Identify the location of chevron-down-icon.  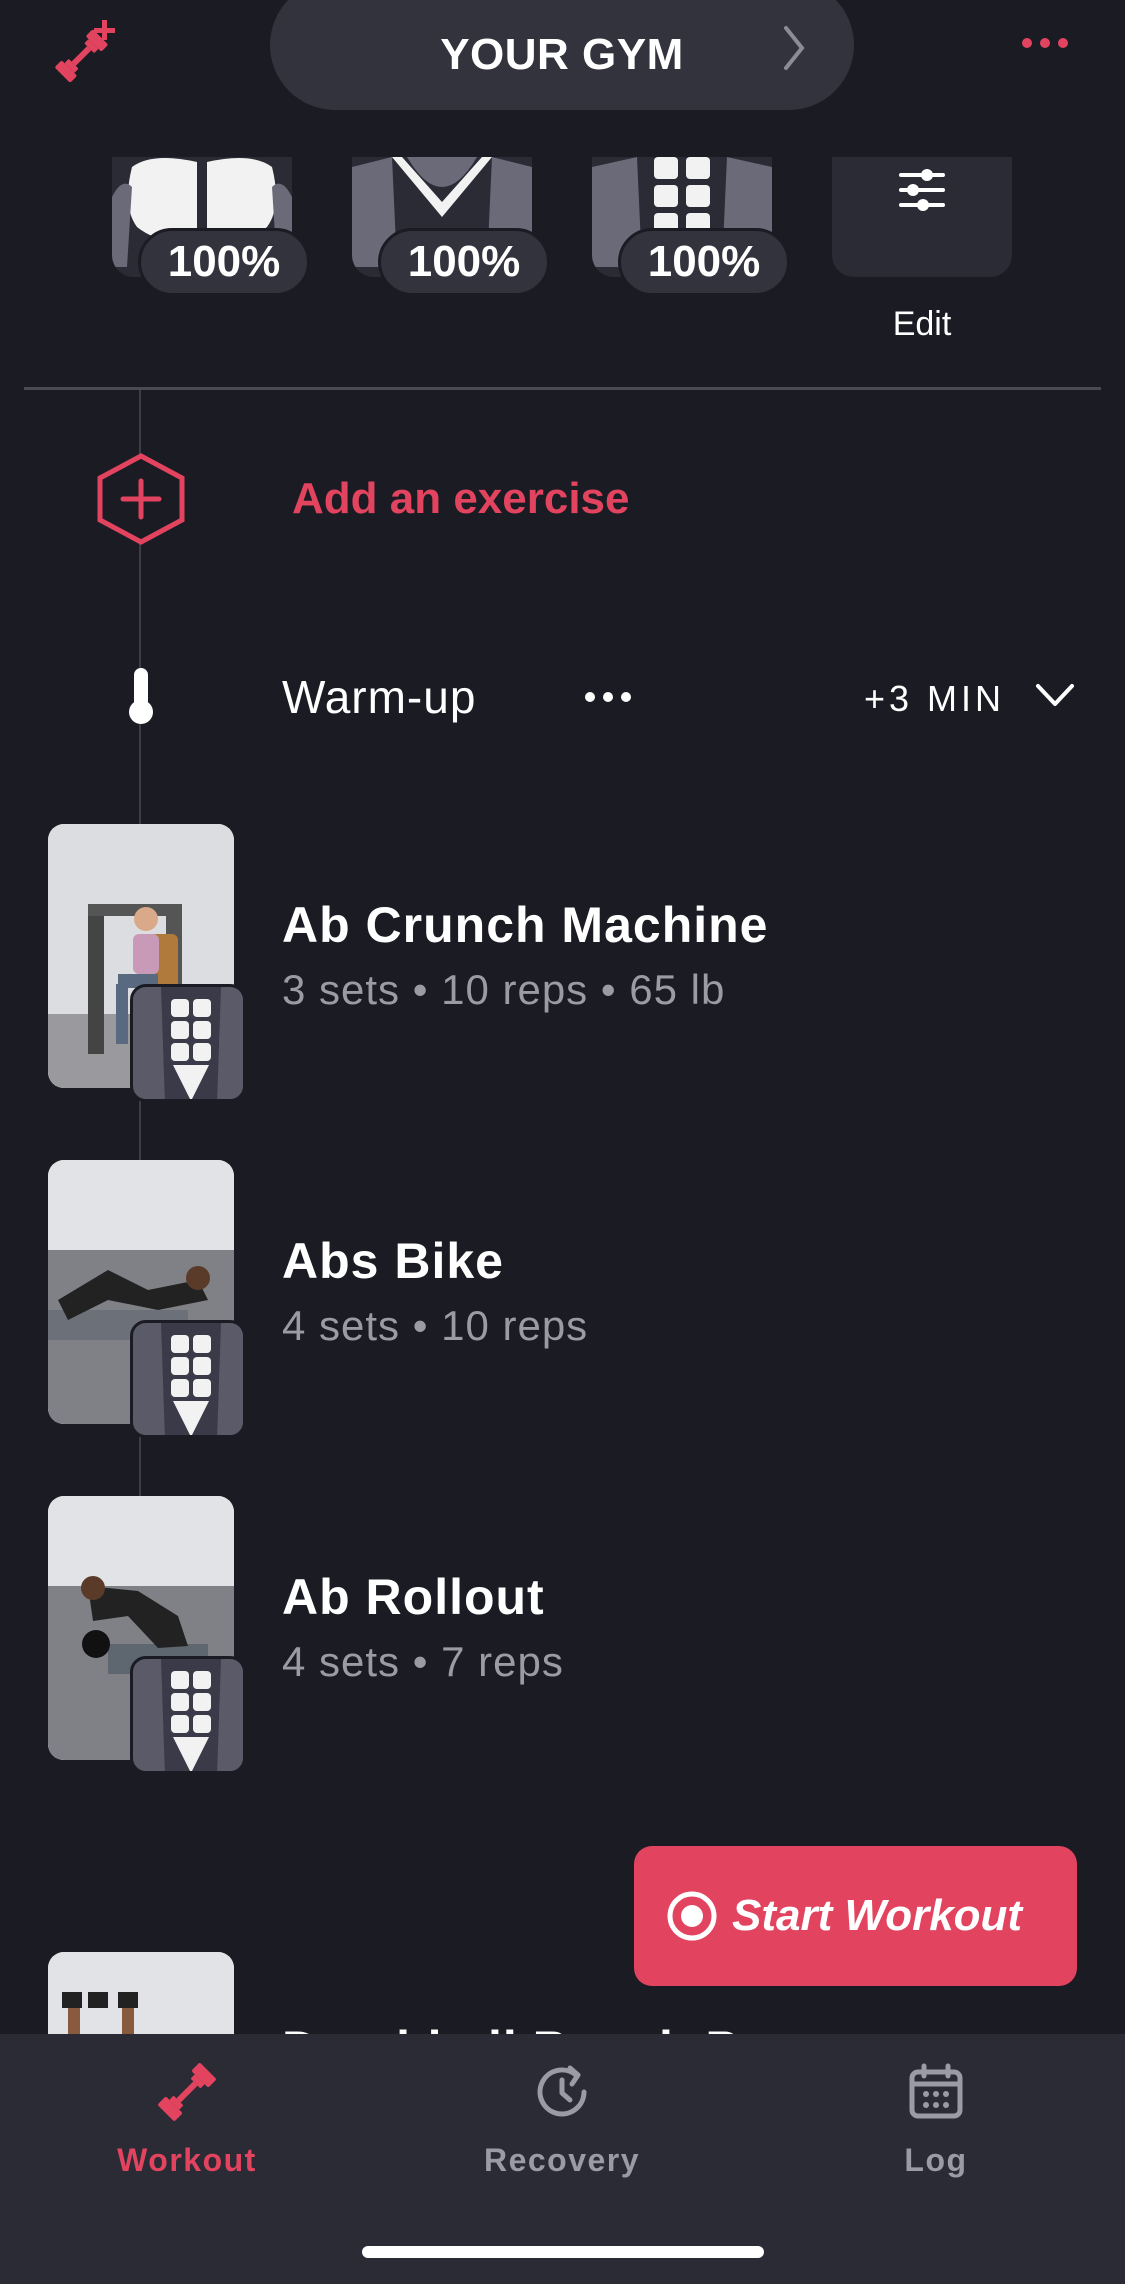
(1055, 695).